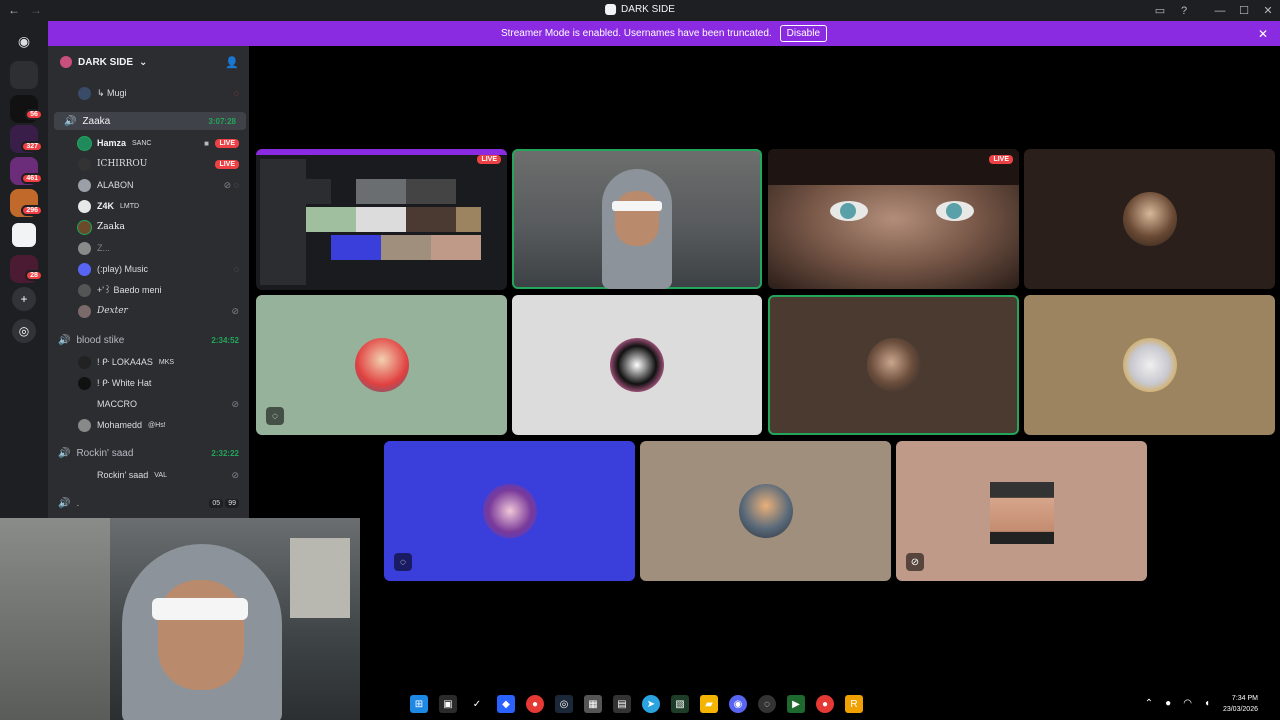 This screenshot has width=1280, height=720. I want to click on window-title: DARK SIDE, so click(640, 9).